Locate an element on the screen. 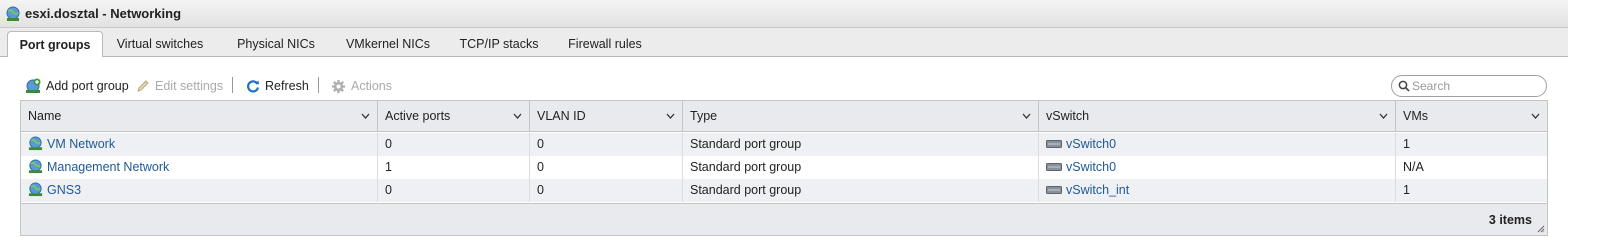 This screenshot has width=1605, height=244. port-group-link: Management Network is located at coordinates (108, 167).